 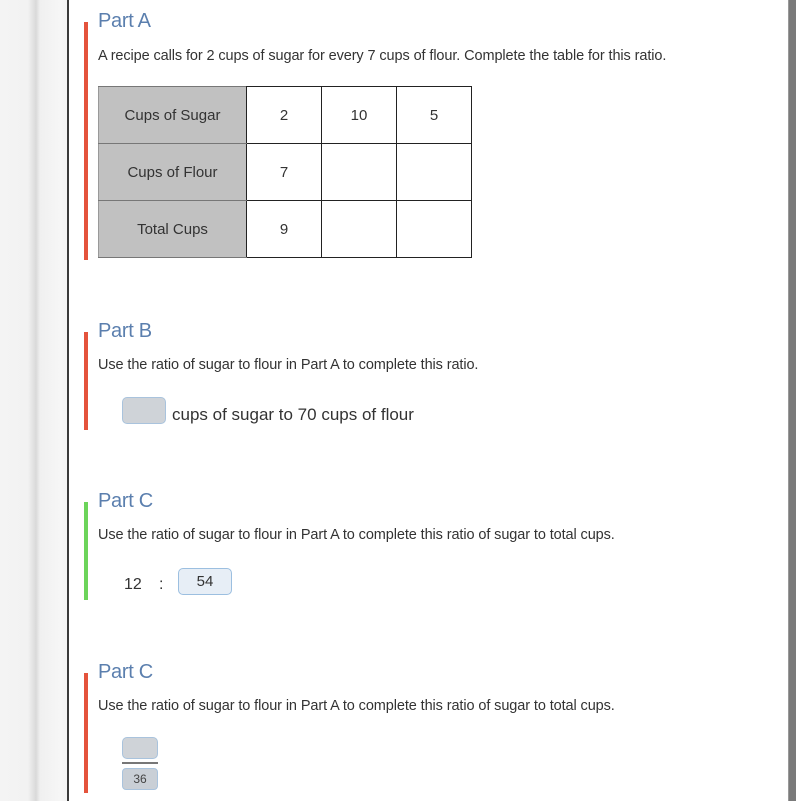 I want to click on part-c-title: Part C, so click(x=125, y=672).